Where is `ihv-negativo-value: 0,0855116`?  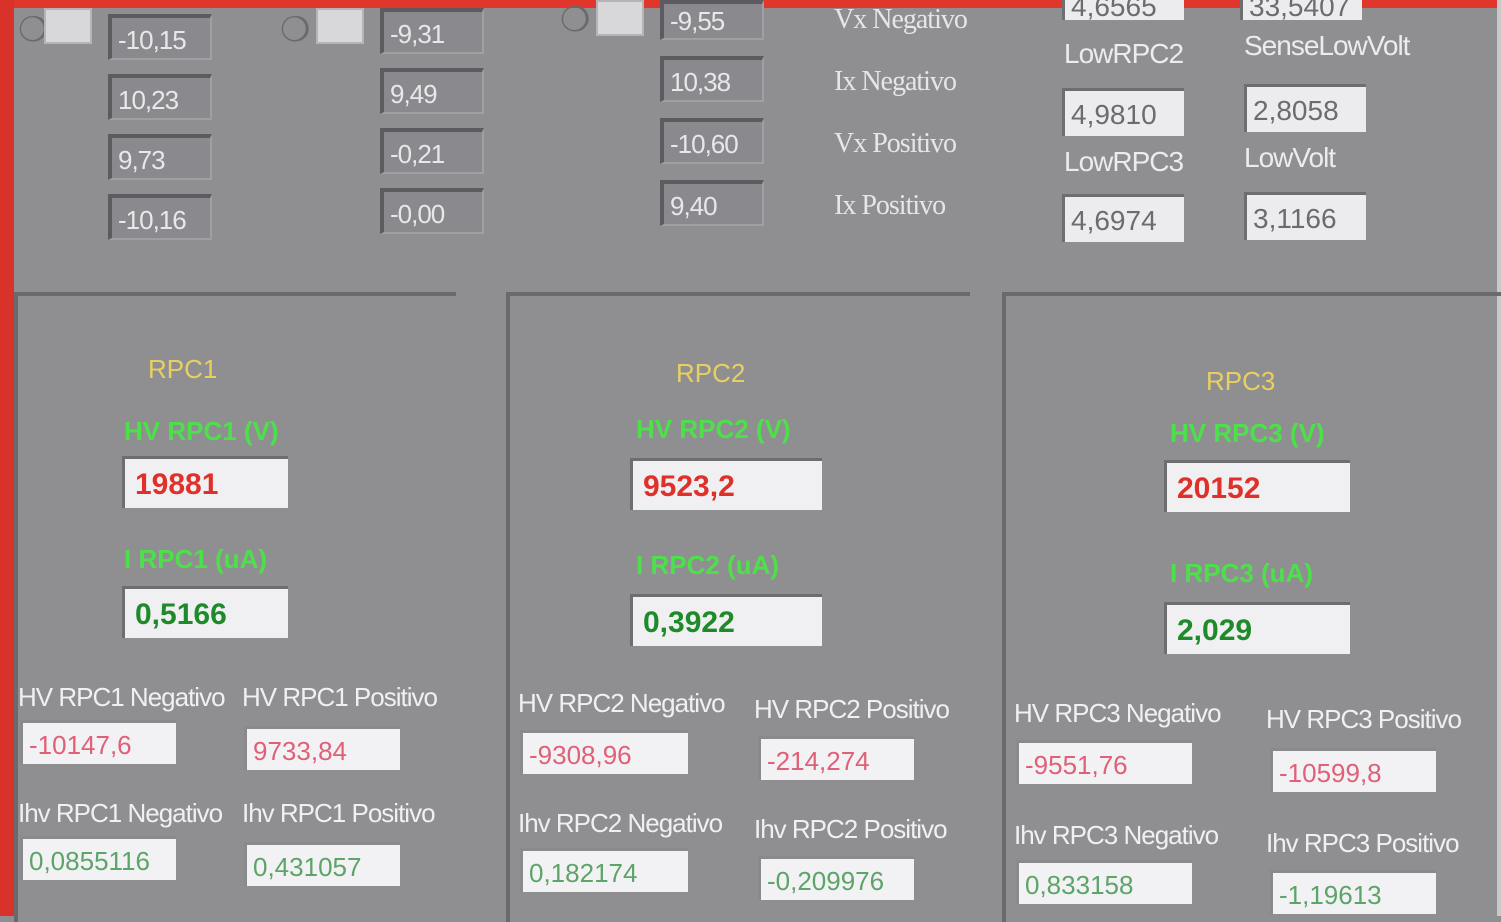 ihv-negativo-value: 0,0855116 is located at coordinates (98, 858).